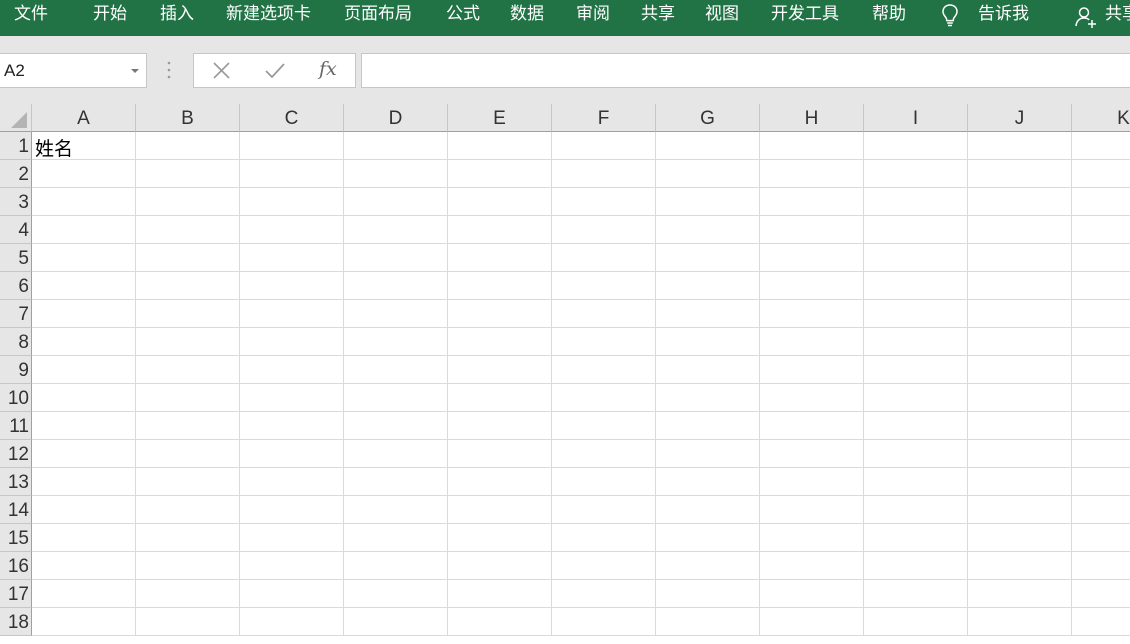 This screenshot has height=644, width=1130. I want to click on cell-d3, so click(396, 202).